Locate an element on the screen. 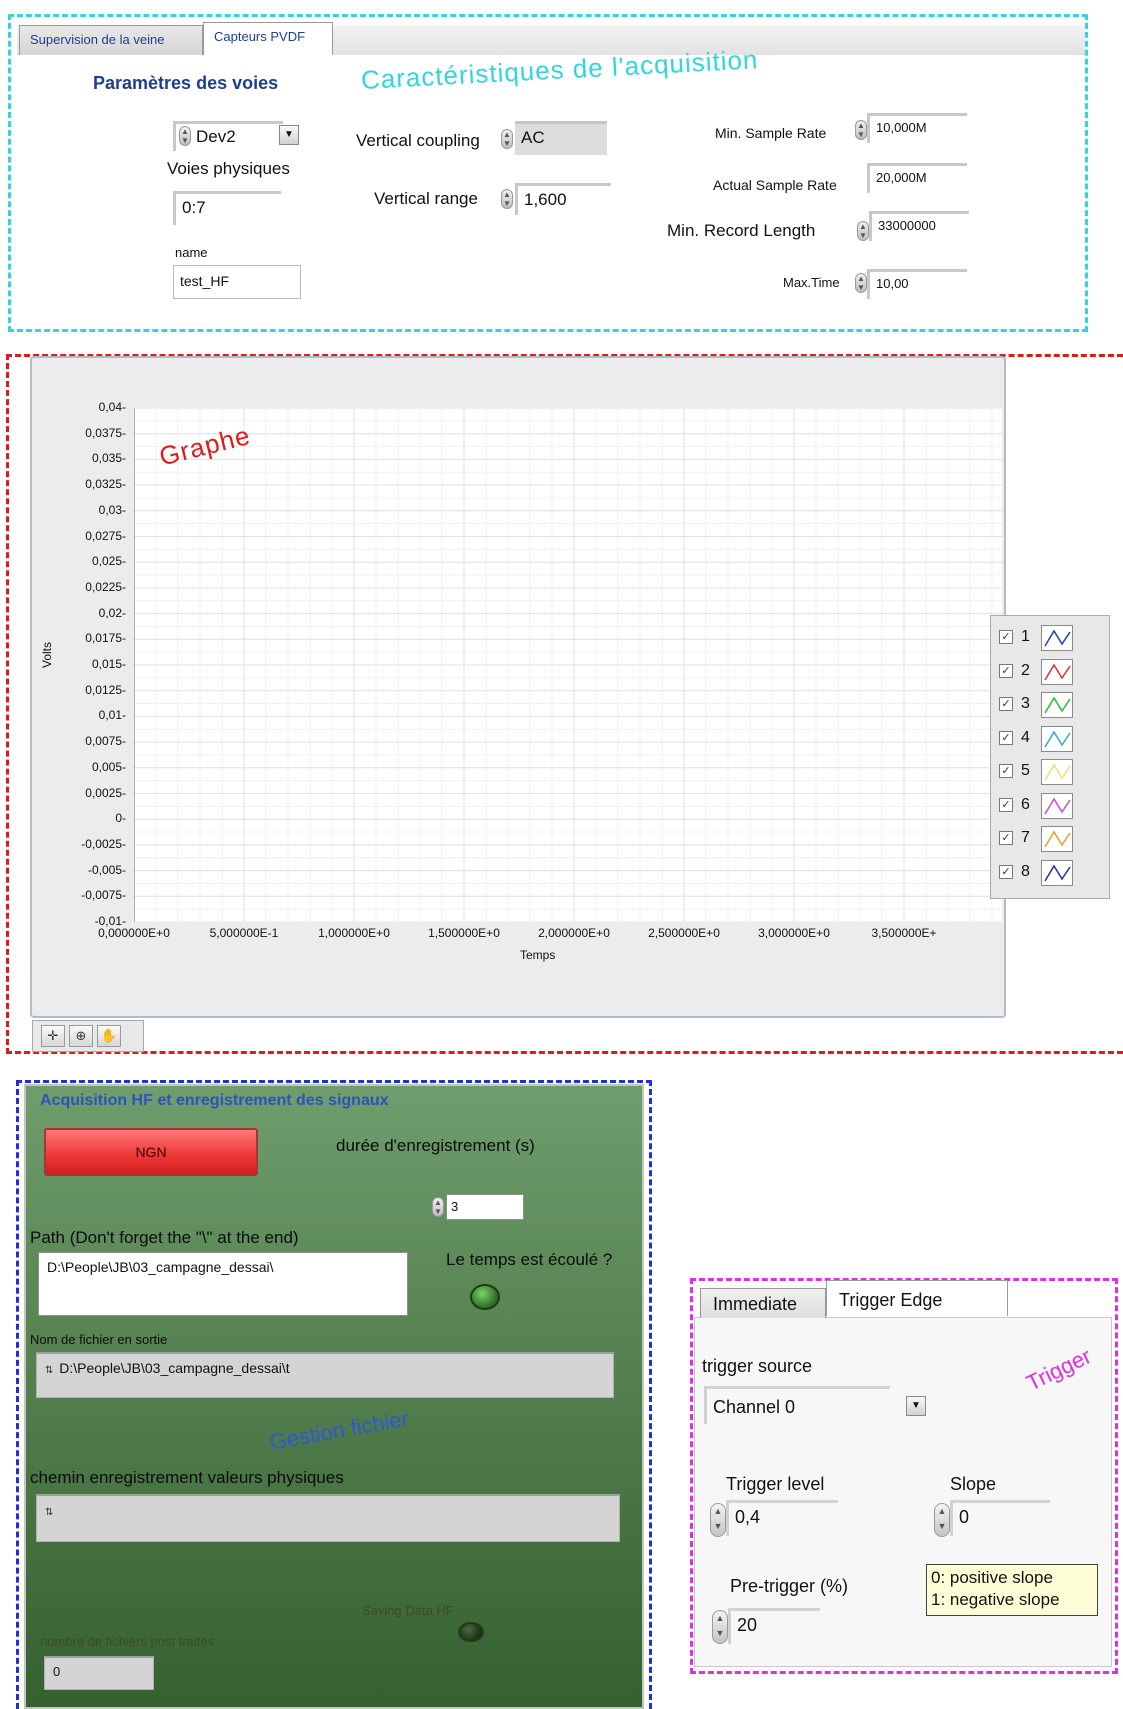 The height and width of the screenshot is (1709, 1123). device-dropdown-icon: ▼ is located at coordinates (289, 135).